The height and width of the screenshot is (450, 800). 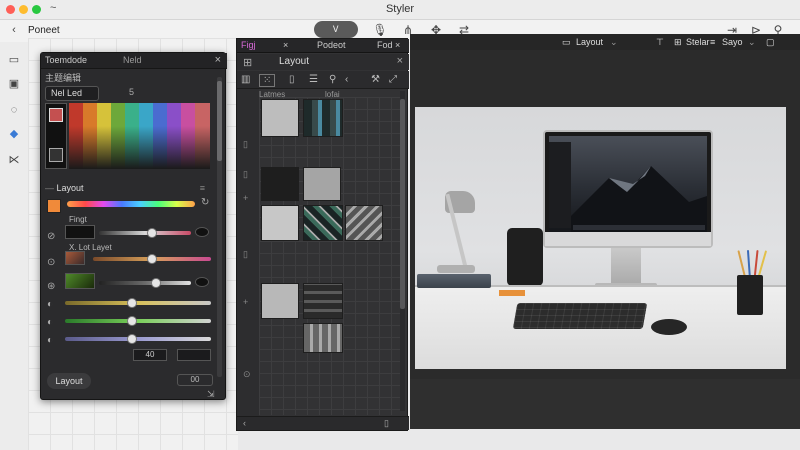 What do you see at coordinates (14, 30) in the screenshot?
I see `back-icon: ‹` at bounding box center [14, 30].